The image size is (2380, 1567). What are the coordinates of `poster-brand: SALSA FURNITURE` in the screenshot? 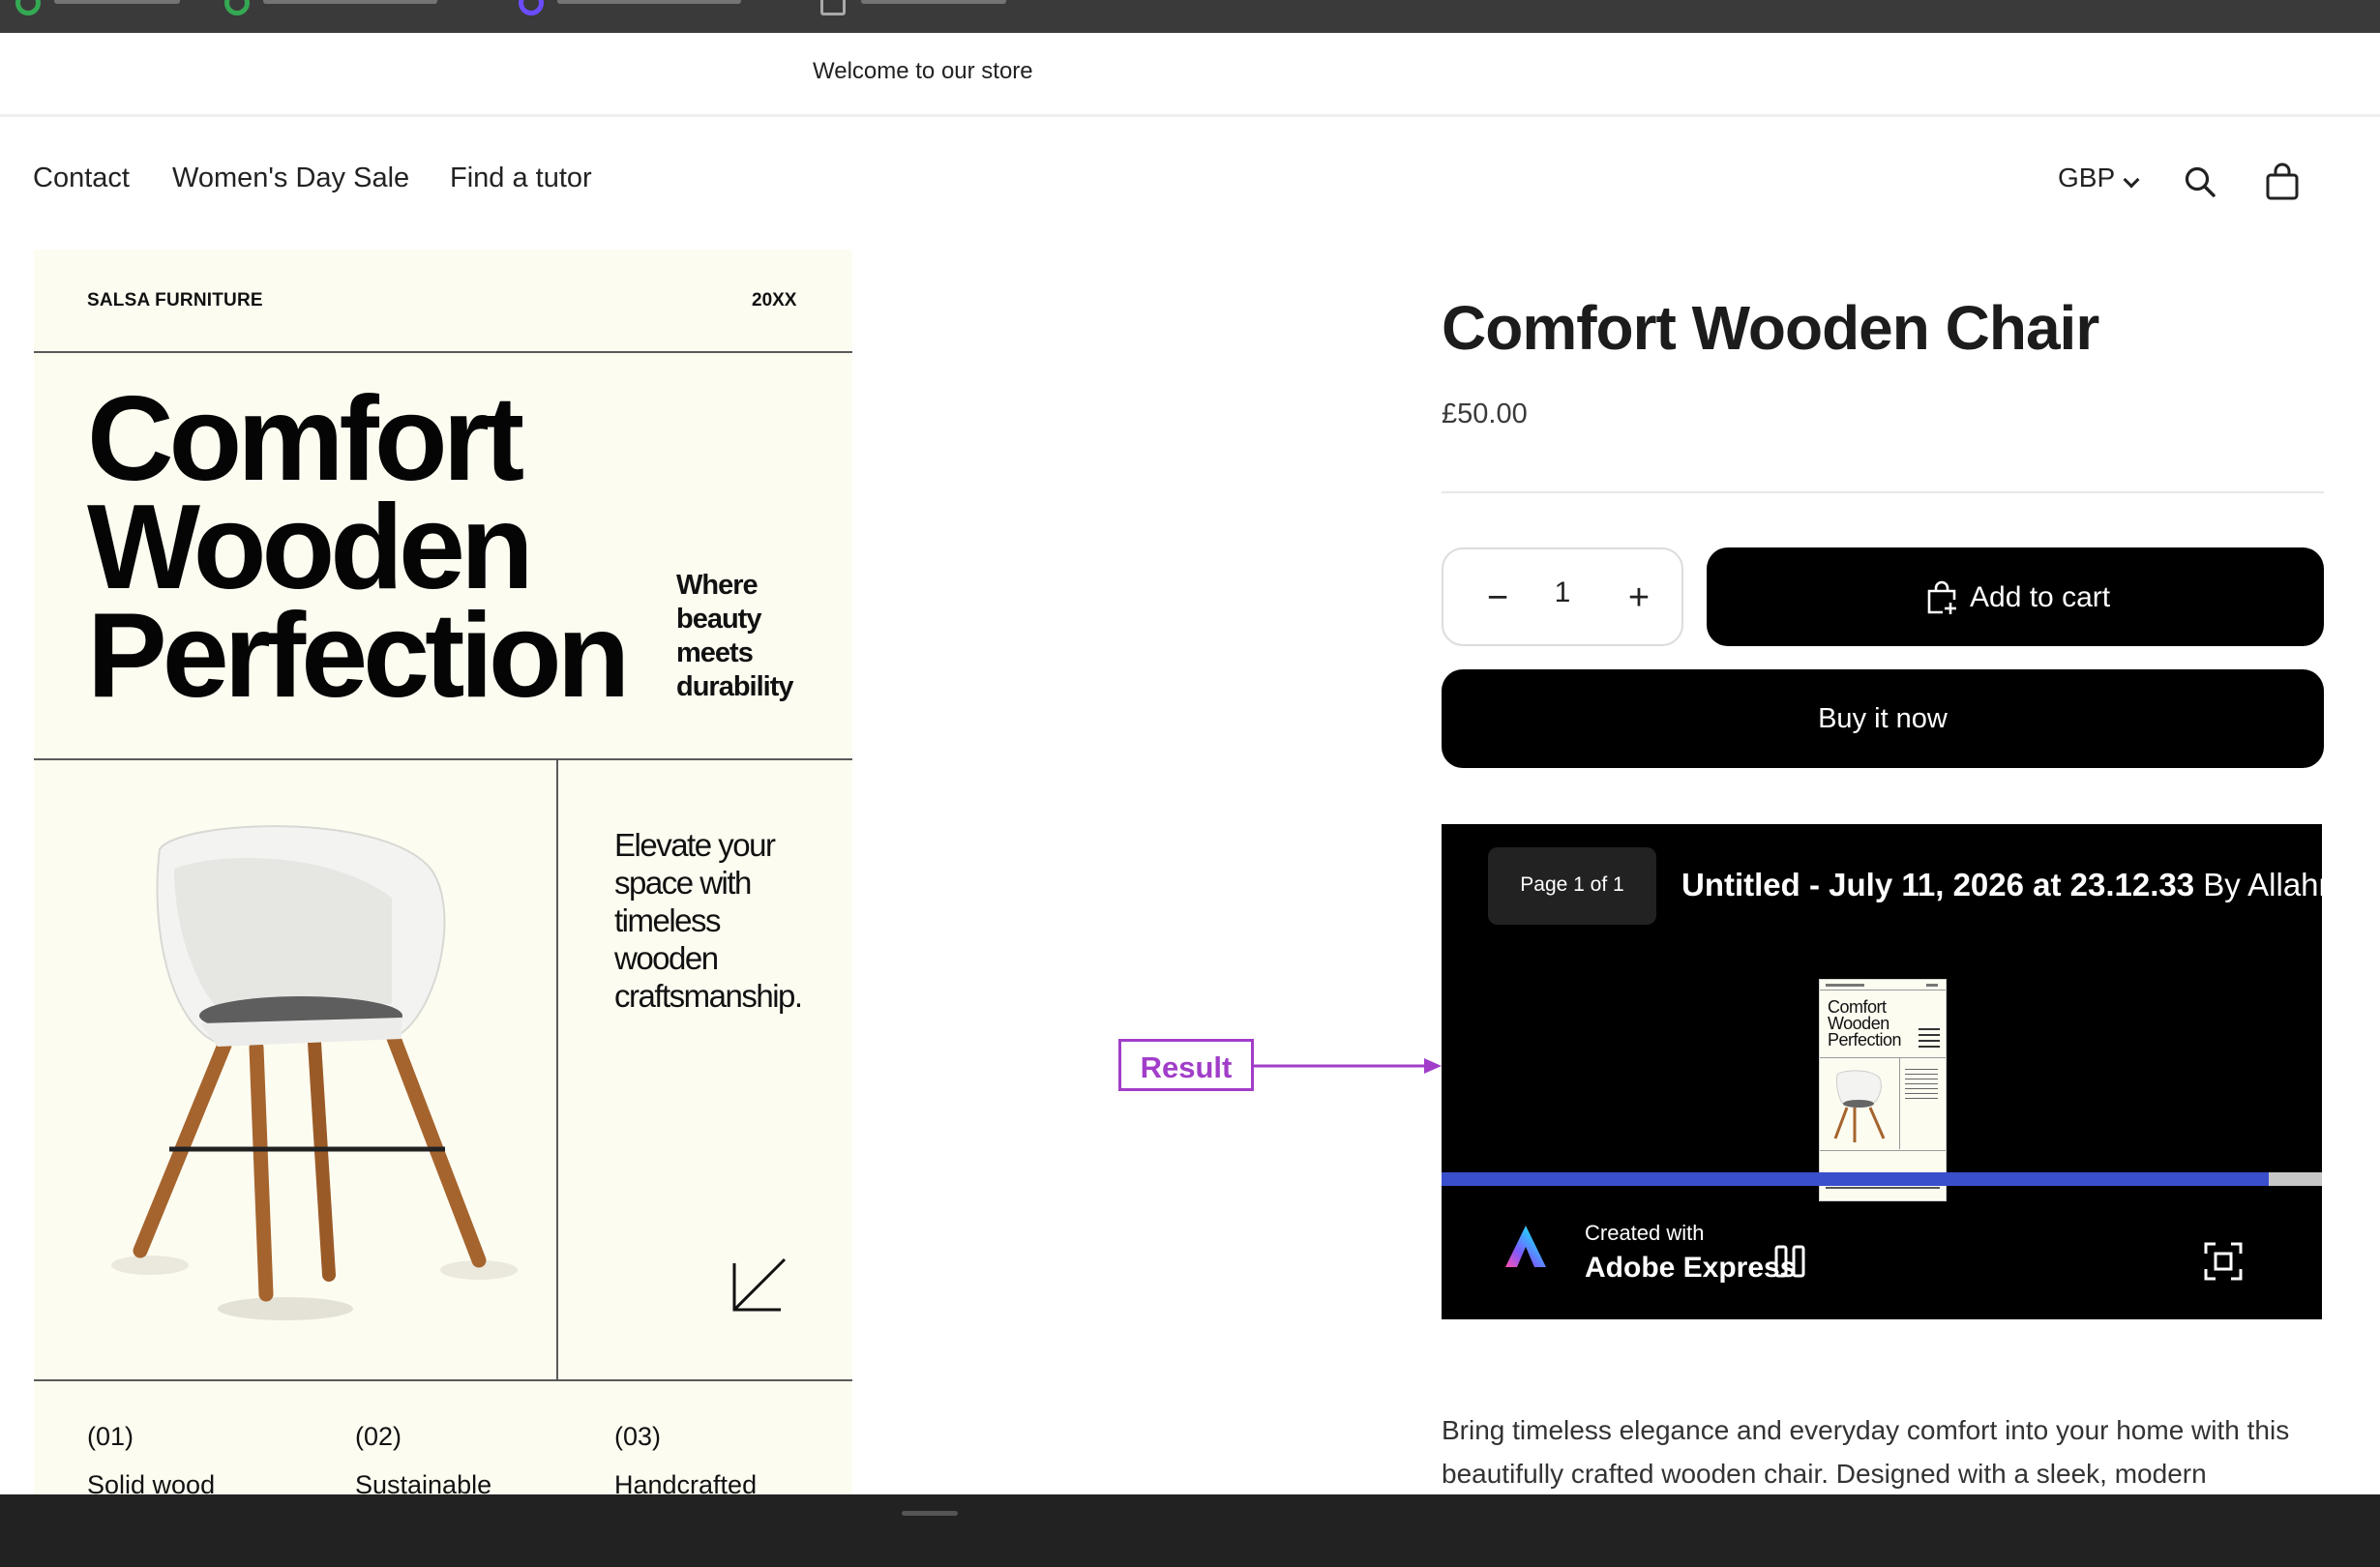 It's located at (175, 300).